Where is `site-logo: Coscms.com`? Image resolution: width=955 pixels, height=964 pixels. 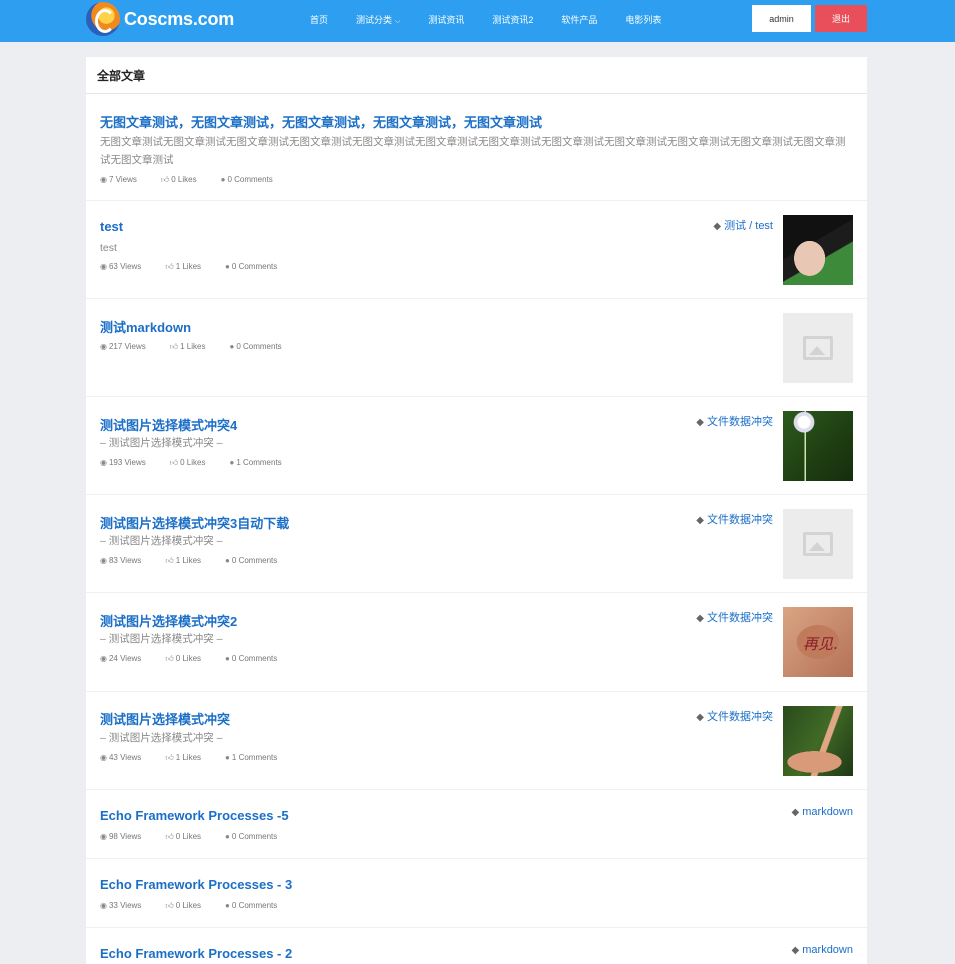
site-logo: Coscms.com is located at coordinates (160, 19).